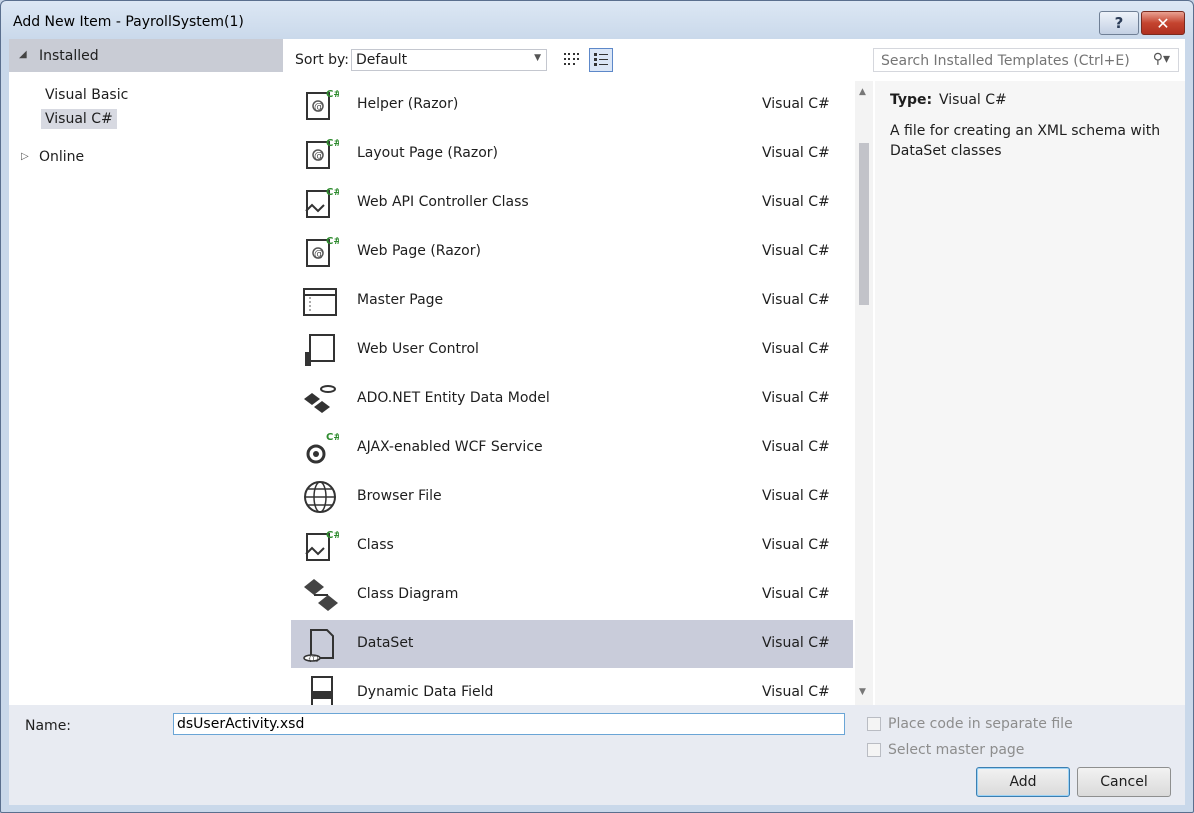  What do you see at coordinates (320, 690) in the screenshot?
I see `dynamic-data-field-icon` at bounding box center [320, 690].